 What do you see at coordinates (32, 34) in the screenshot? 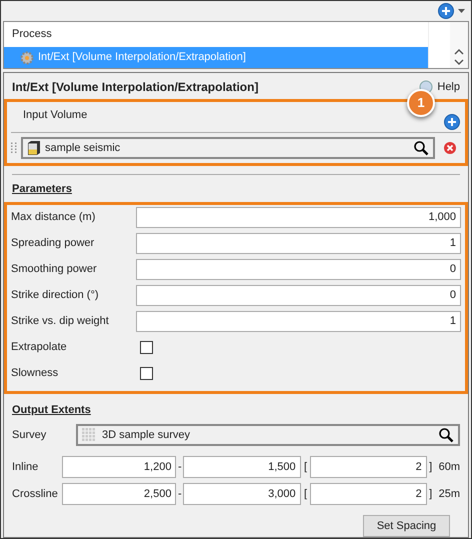
I see `column-header: Process` at bounding box center [32, 34].